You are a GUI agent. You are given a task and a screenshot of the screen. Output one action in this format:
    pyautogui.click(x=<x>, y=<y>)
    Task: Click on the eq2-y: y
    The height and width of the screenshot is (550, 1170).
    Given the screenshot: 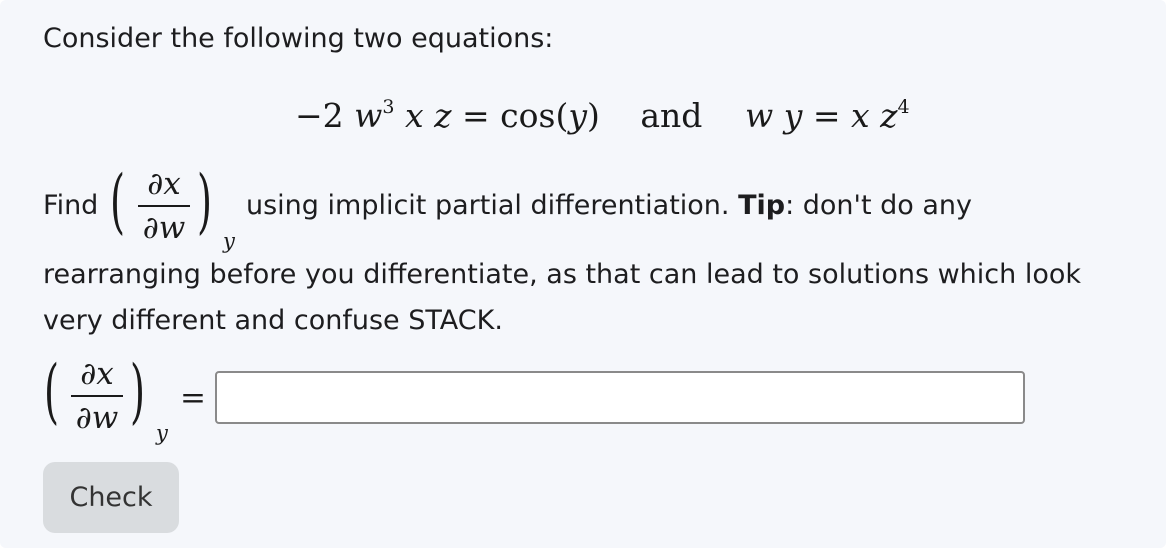 What is the action you would take?
    pyautogui.click(x=793, y=115)
    